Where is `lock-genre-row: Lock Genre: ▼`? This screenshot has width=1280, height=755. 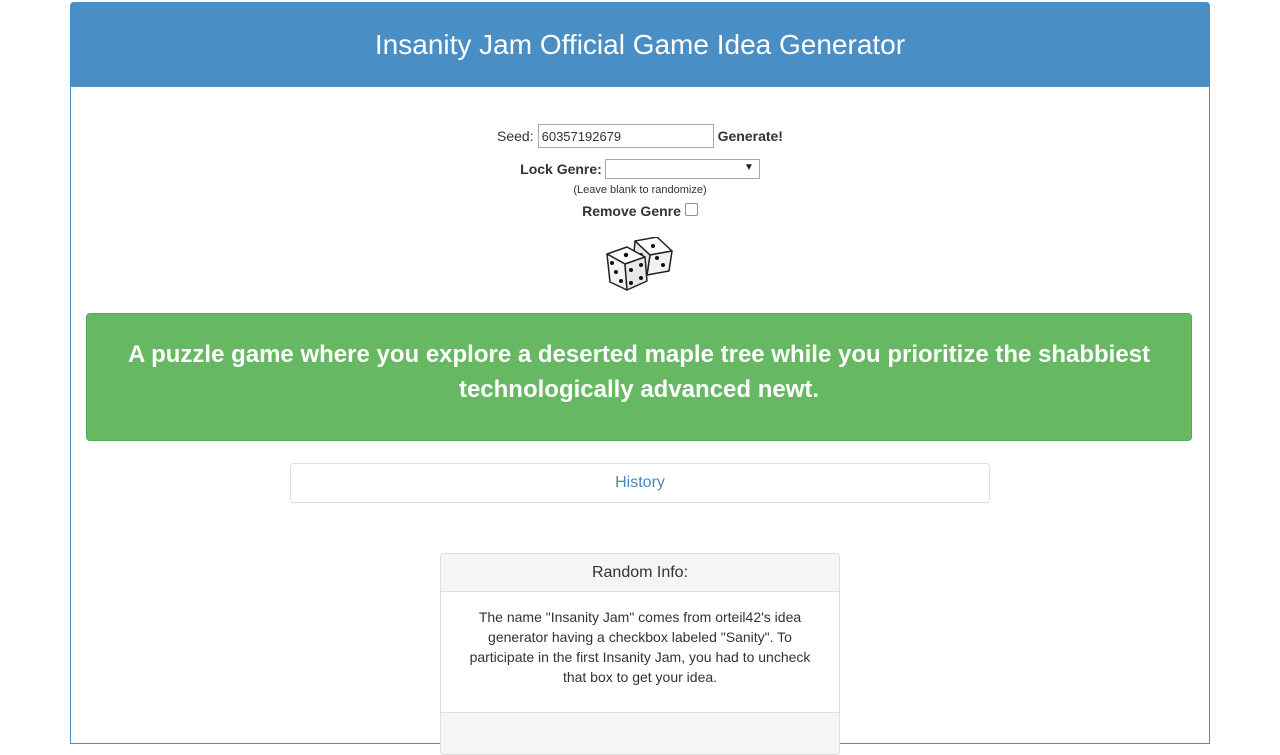 lock-genre-row: Lock Genre: ▼ is located at coordinates (640, 169).